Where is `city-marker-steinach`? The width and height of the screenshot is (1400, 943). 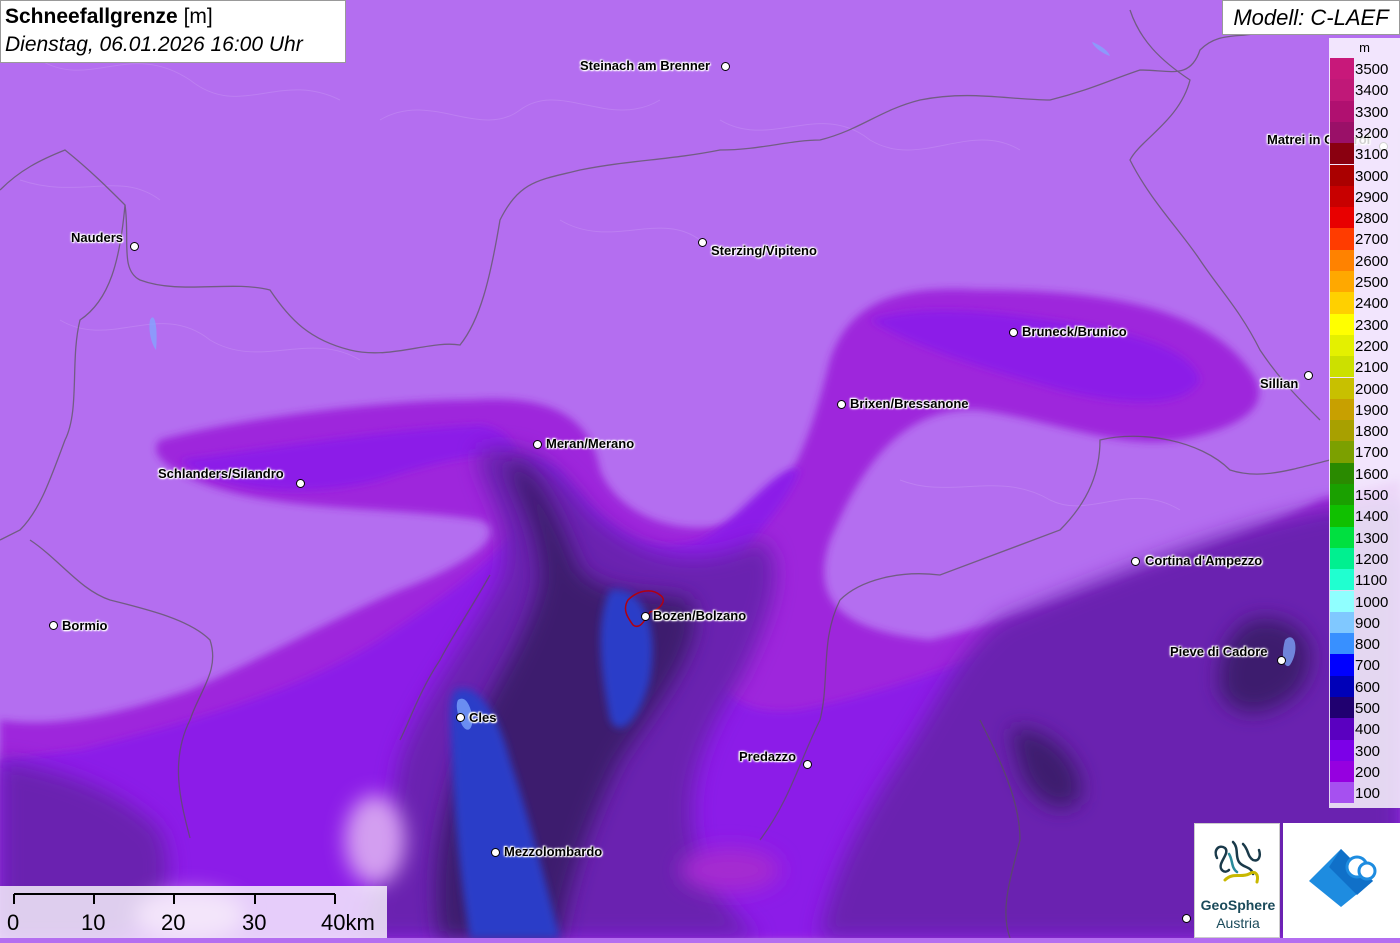
city-marker-steinach is located at coordinates (725, 66).